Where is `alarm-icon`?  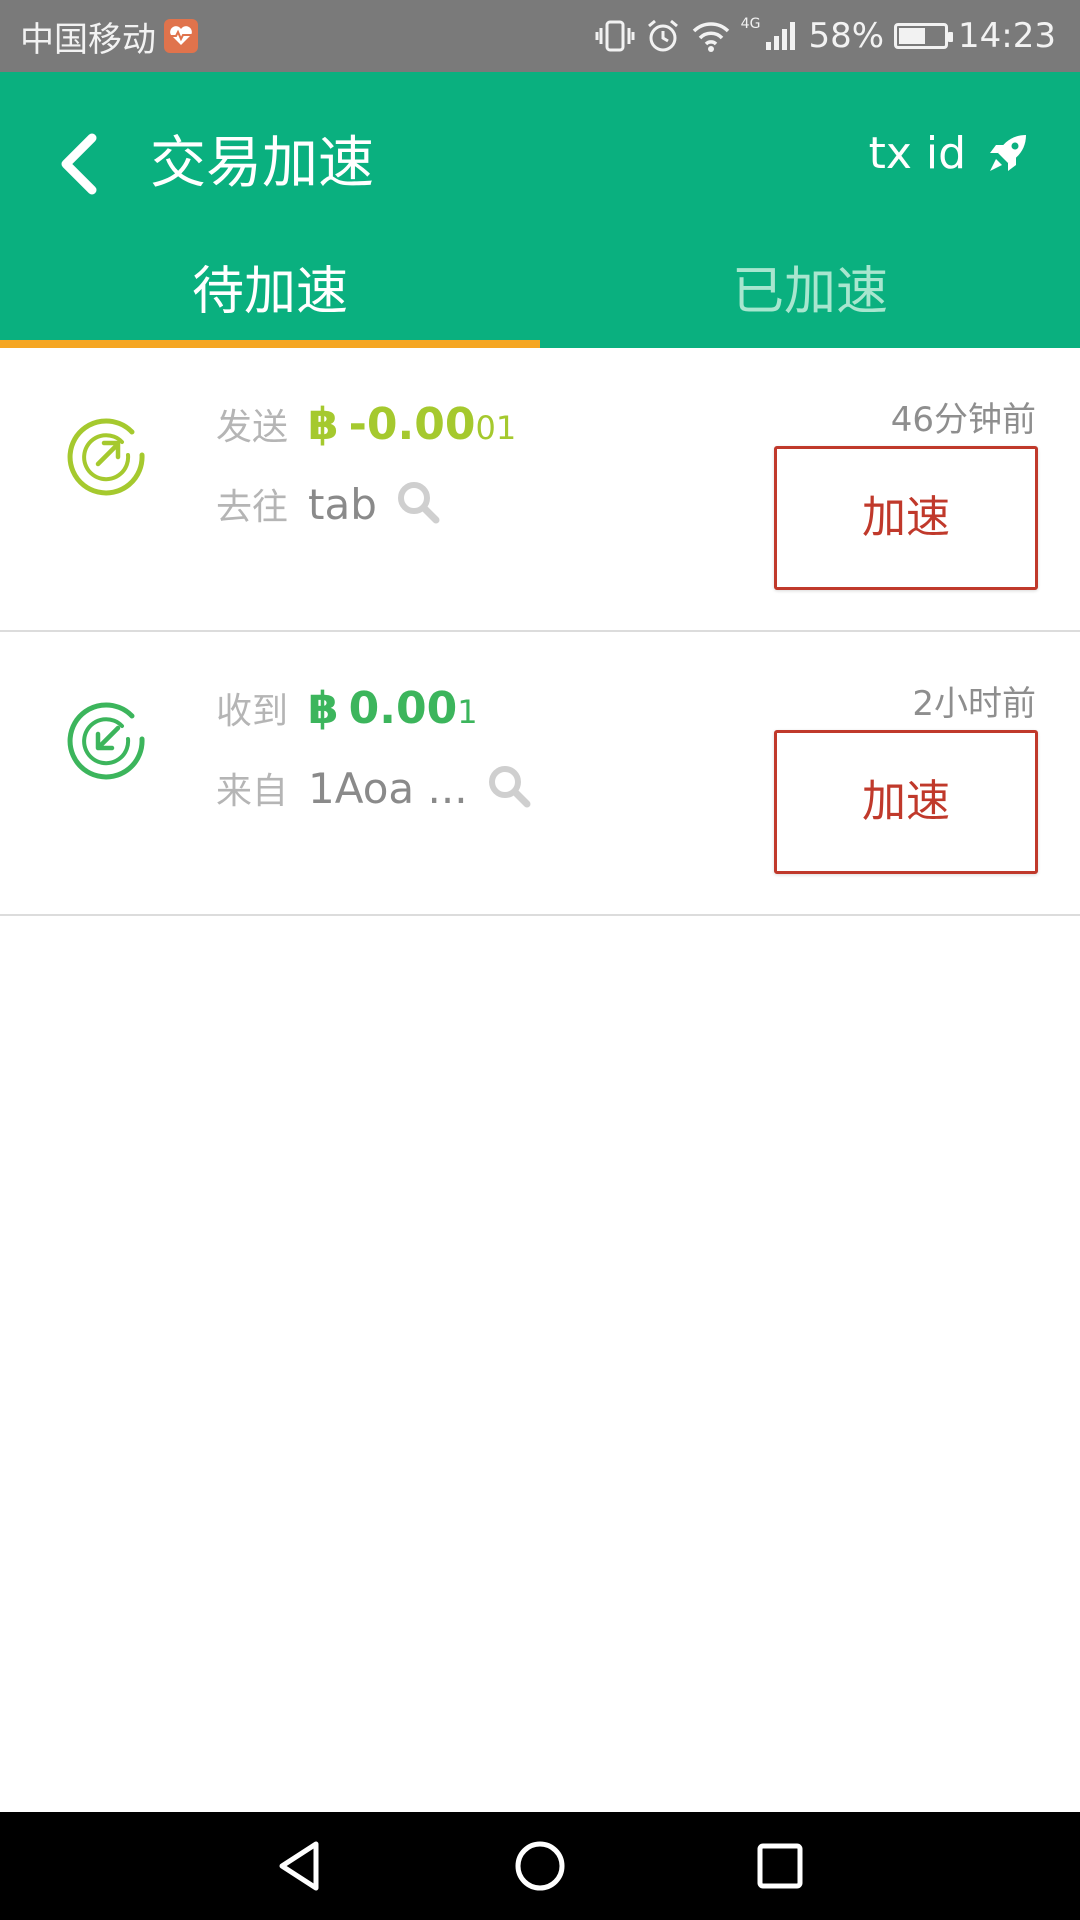 alarm-icon is located at coordinates (663, 36).